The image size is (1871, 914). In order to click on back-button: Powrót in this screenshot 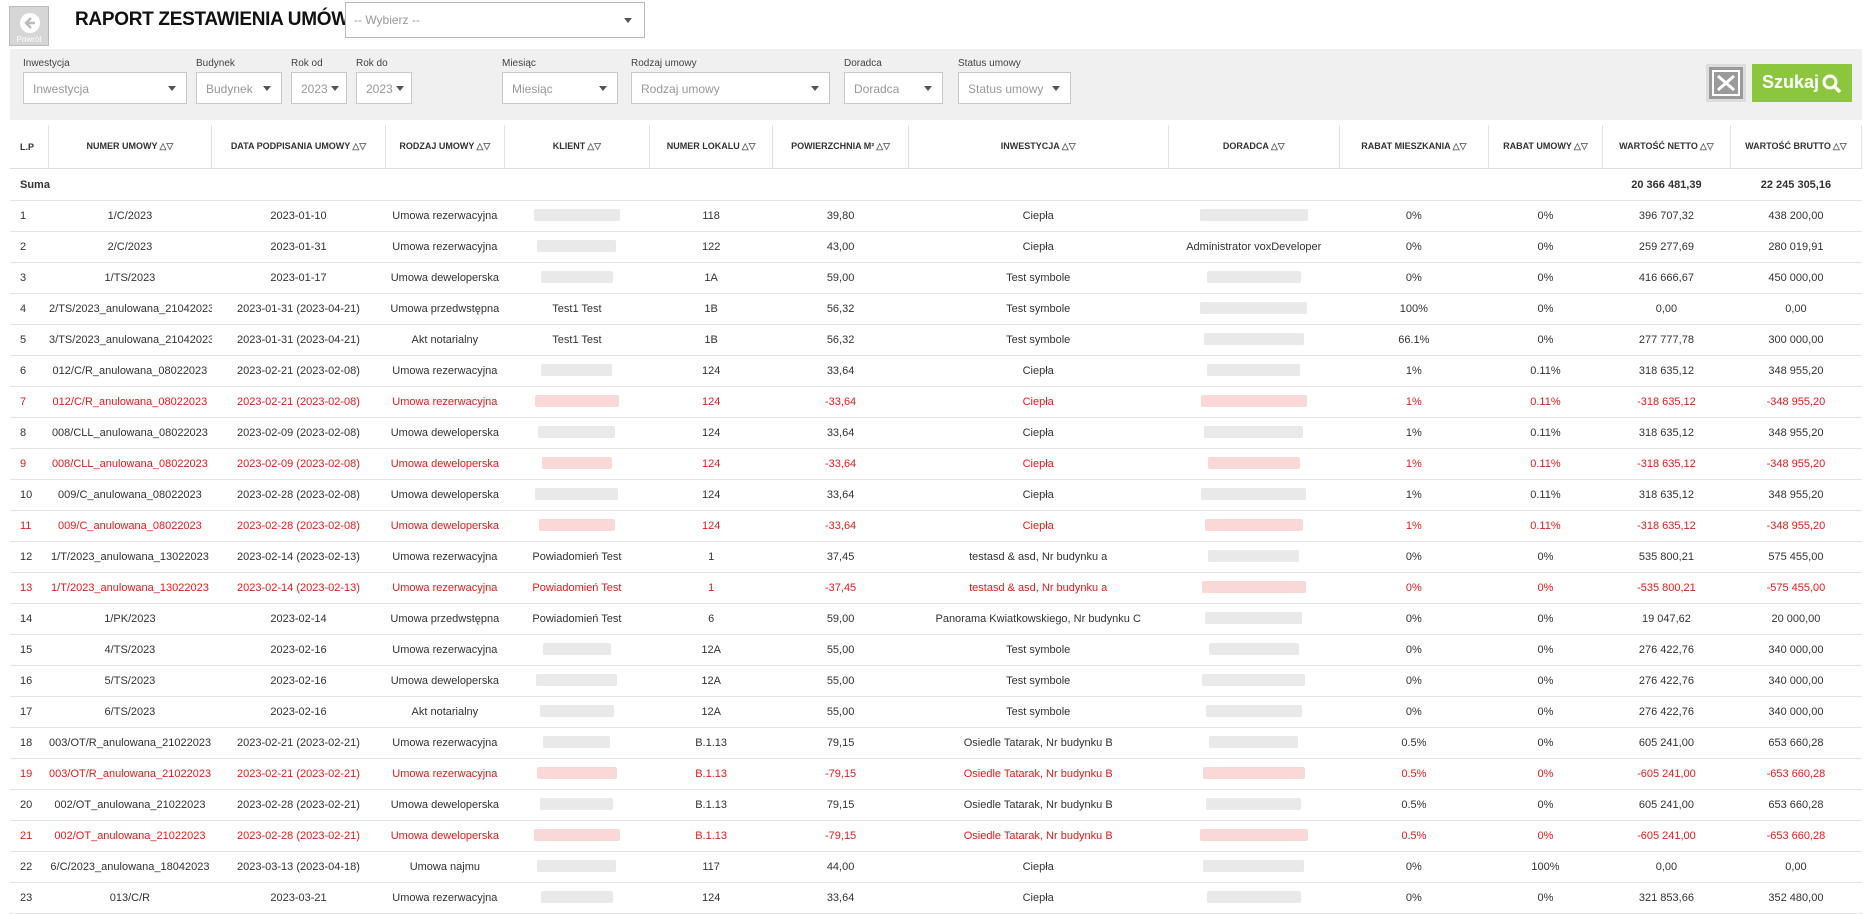, I will do `click(29, 26)`.